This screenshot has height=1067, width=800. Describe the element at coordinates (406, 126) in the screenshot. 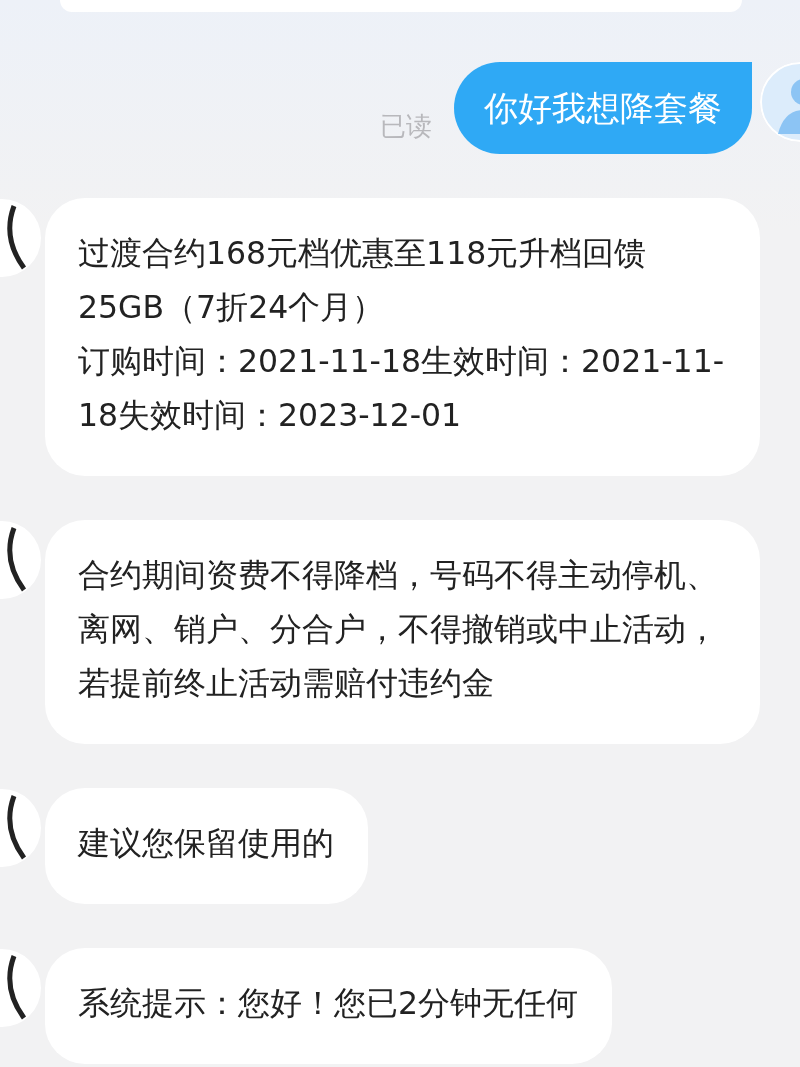

I see `read-receipt: 已读` at that location.